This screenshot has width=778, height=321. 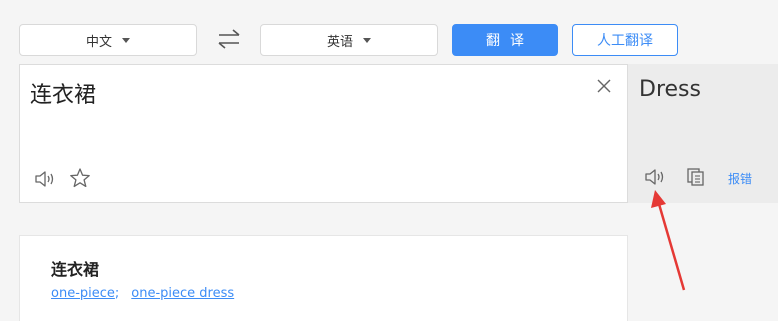 I want to click on meaning-link: one-piece dress, so click(x=182, y=293).